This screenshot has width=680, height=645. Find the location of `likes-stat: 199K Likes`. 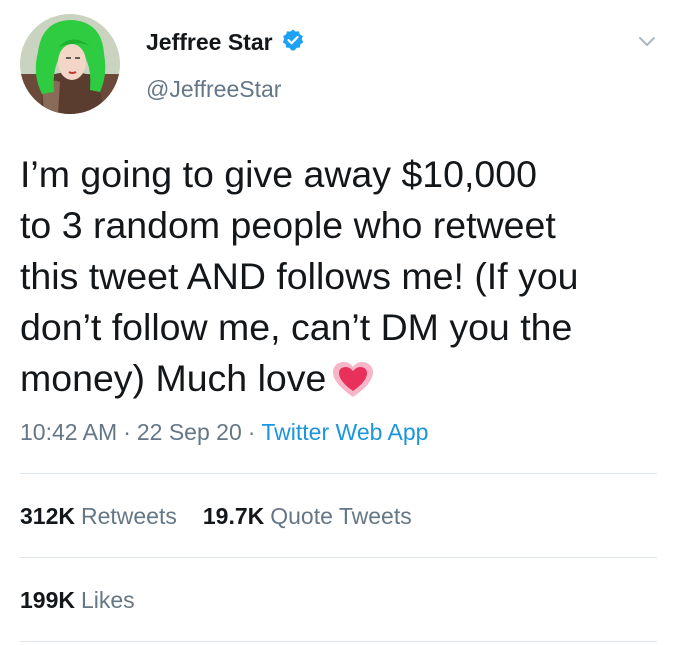

likes-stat: 199K Likes is located at coordinates (77, 600).